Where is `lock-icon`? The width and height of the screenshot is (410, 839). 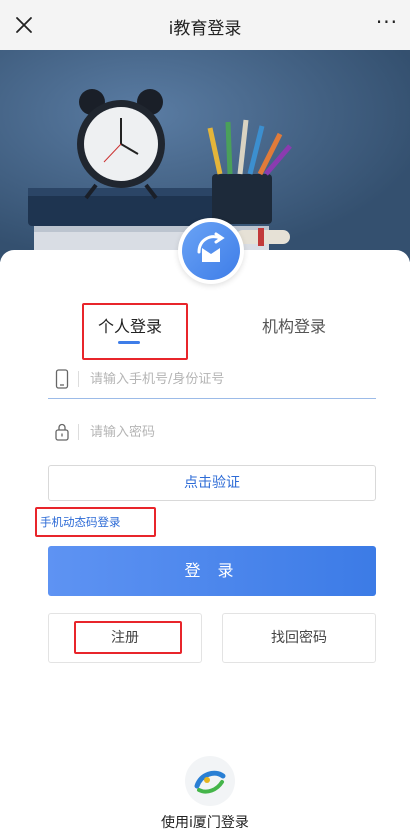 lock-icon is located at coordinates (62, 432).